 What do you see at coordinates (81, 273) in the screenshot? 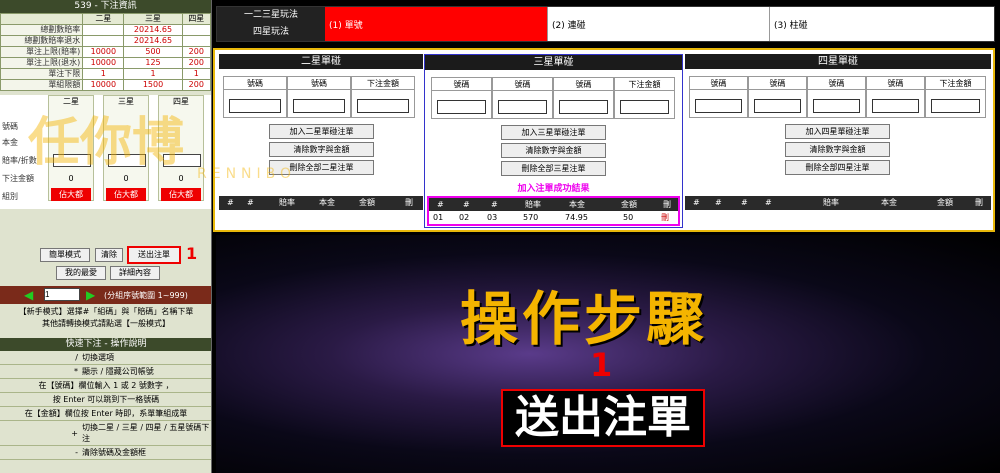
I see `favorites-button: 我的最愛` at bounding box center [81, 273].